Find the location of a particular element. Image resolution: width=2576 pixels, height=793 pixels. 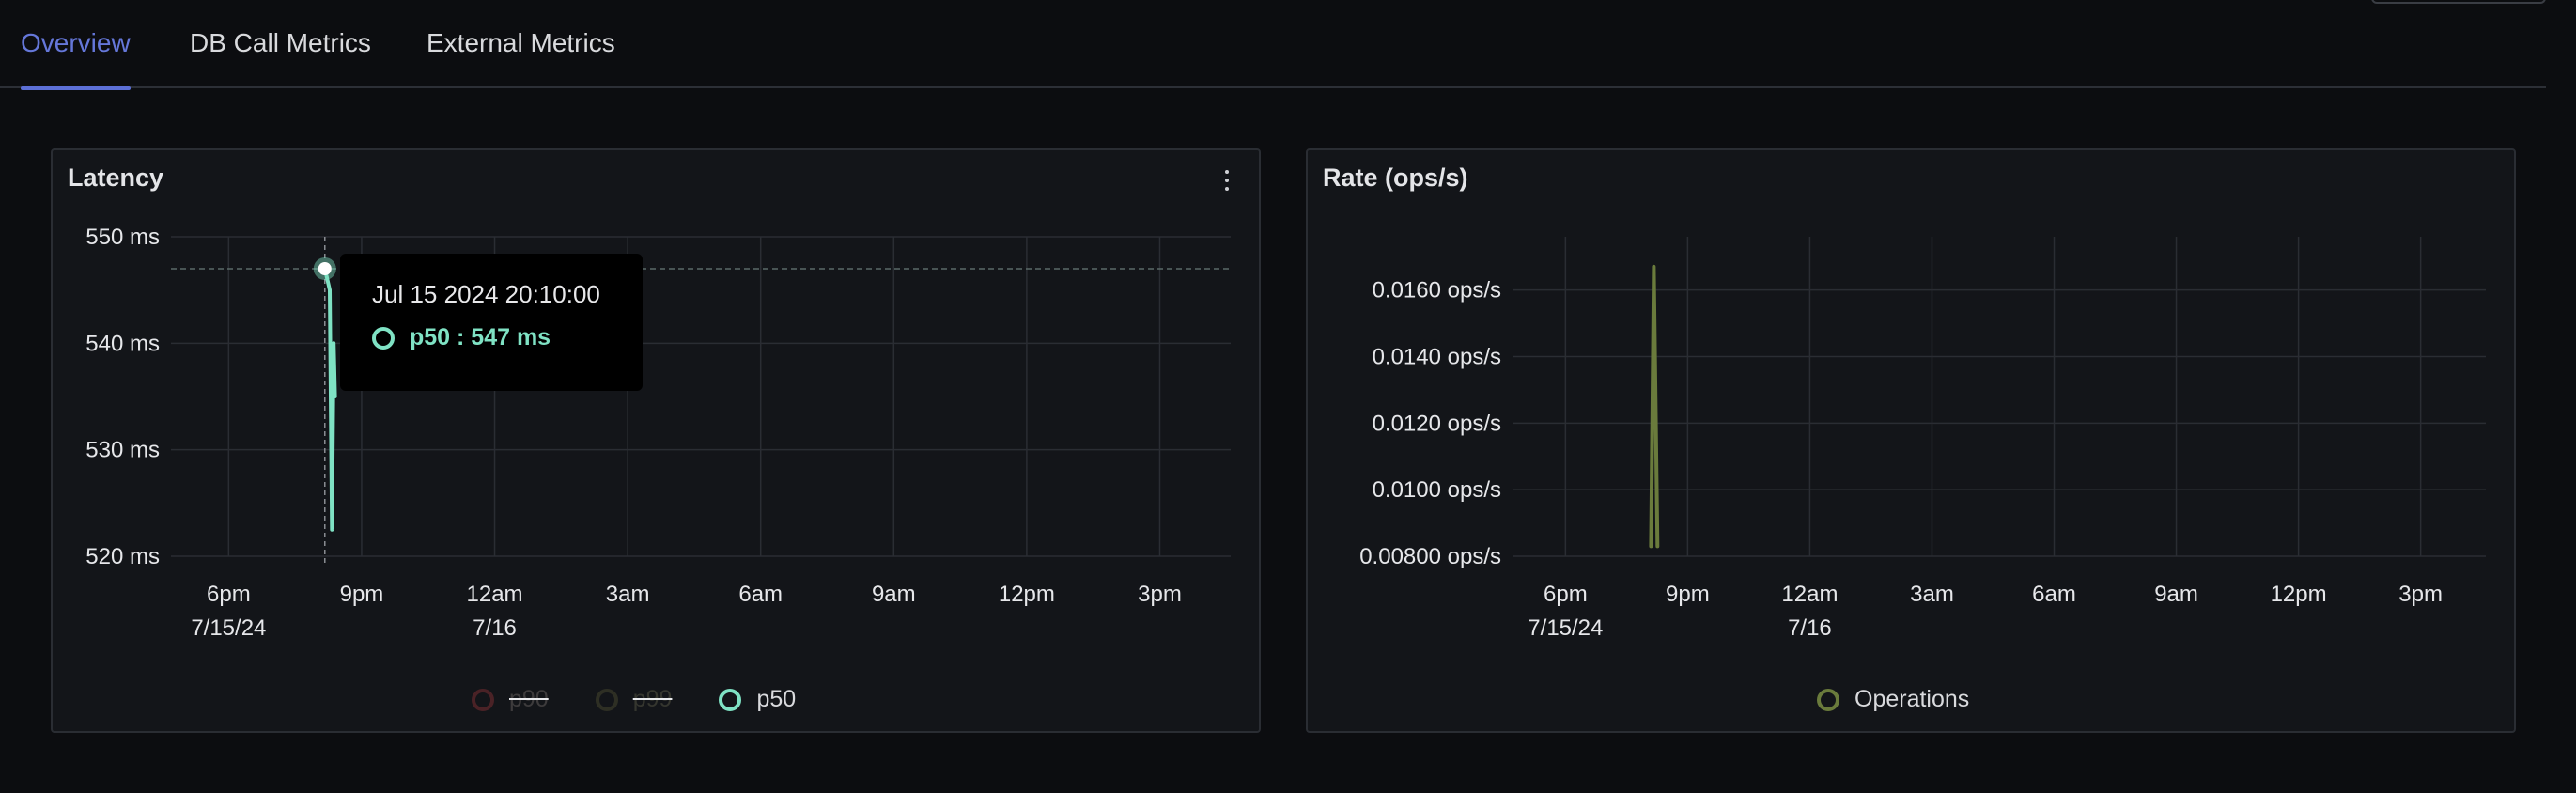

y-tick-label: 0.0120 ops/s is located at coordinates (1437, 423).